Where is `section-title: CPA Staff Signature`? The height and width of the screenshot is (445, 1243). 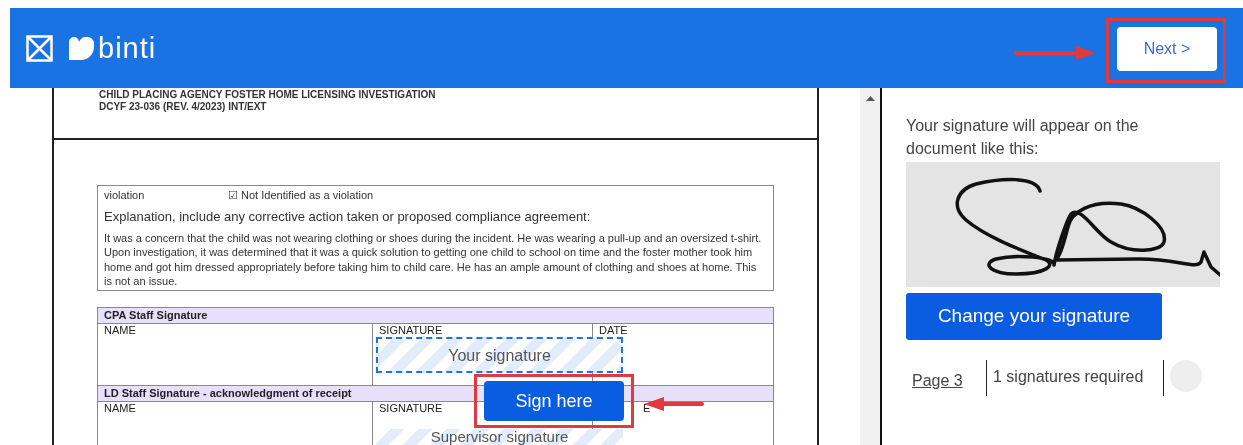 section-title: CPA Staff Signature is located at coordinates (435, 316).